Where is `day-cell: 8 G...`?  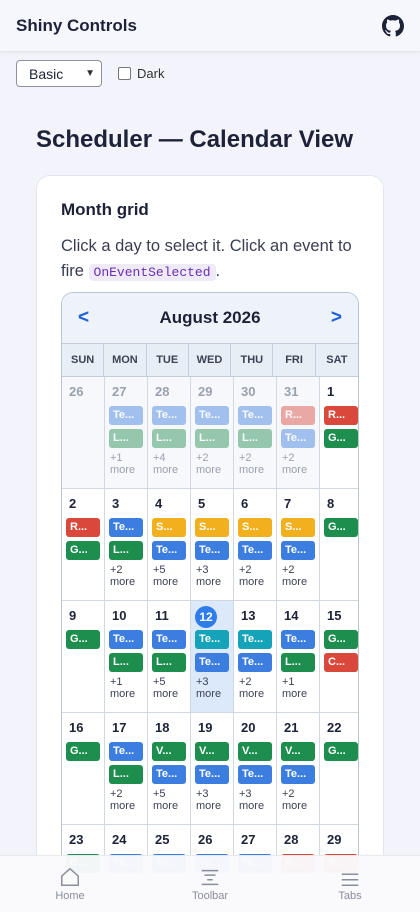
day-cell: 8 G... is located at coordinates (339, 545).